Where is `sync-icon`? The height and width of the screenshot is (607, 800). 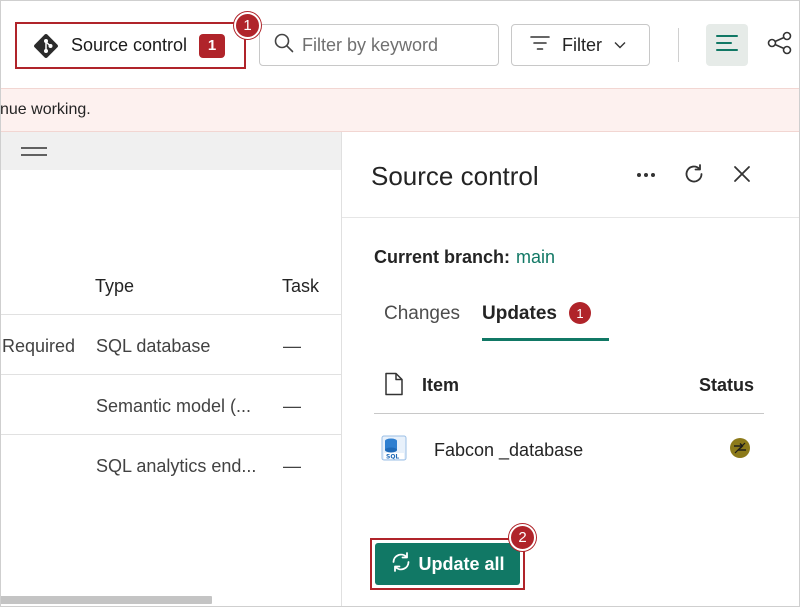
sync-icon is located at coordinates (401, 564).